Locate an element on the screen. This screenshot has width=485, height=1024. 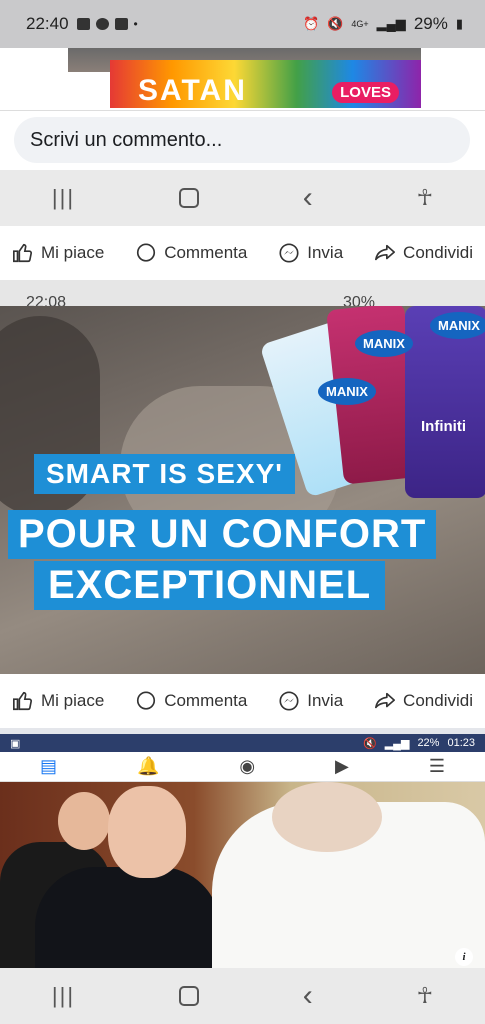
ad-line-3: EXCEPTIONNEL is located at coordinates (210, 585).